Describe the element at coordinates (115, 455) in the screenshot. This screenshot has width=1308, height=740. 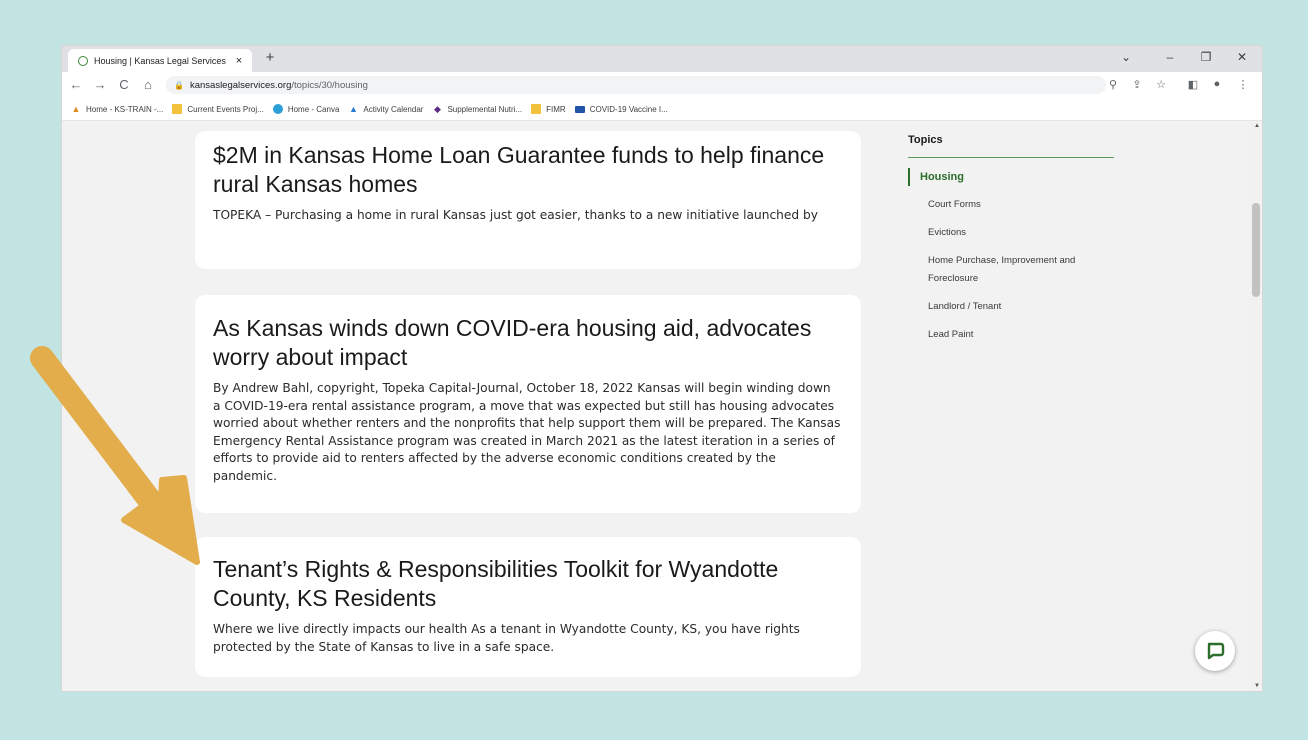
I see `annotation-arrow-icon` at that location.